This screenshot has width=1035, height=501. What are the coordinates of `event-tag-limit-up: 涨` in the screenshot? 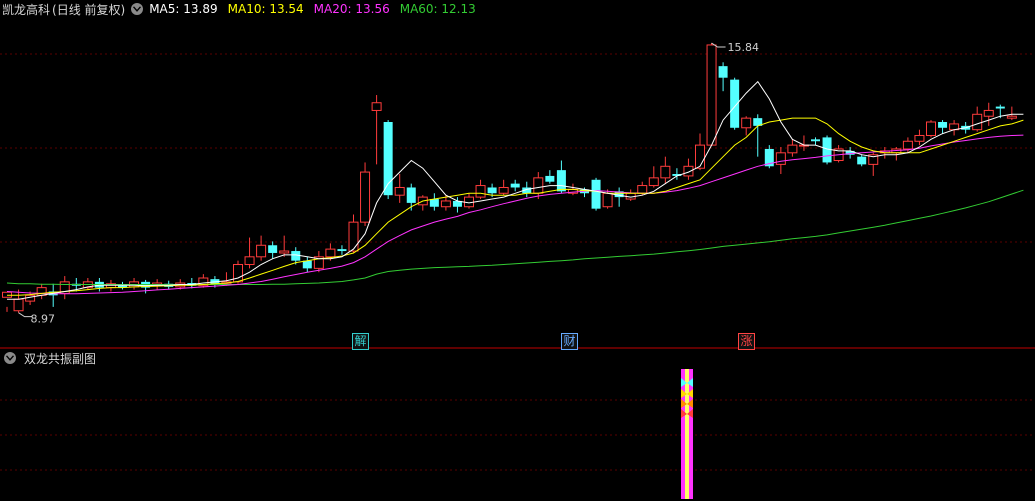 It's located at (746, 341).